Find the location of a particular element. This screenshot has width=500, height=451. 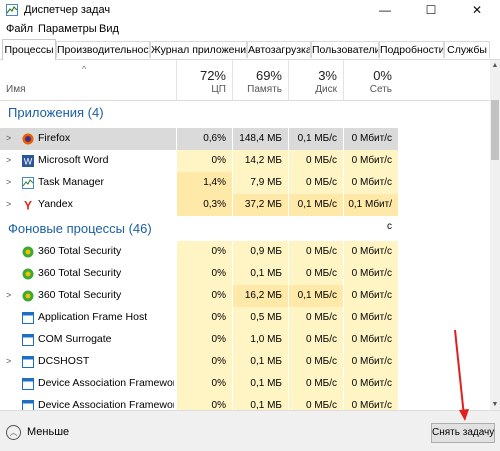

tab-services: Службы is located at coordinates (467, 49).